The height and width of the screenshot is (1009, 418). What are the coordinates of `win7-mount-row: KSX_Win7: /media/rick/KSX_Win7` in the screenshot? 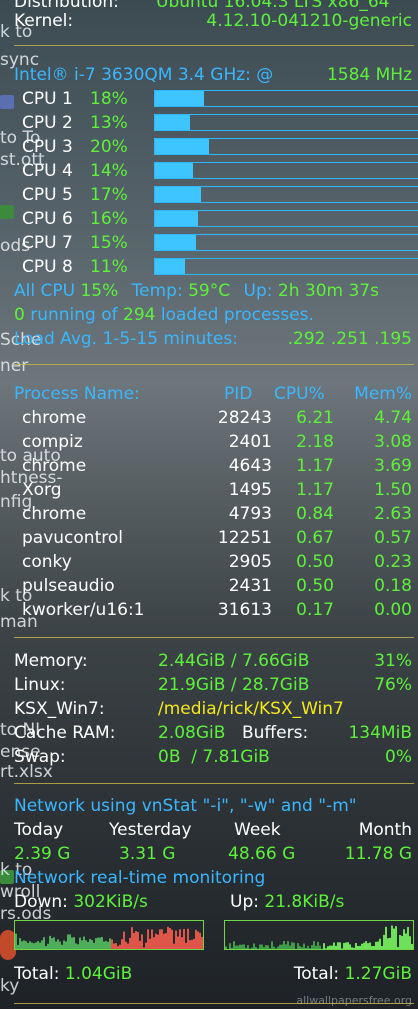 It's located at (213, 709).